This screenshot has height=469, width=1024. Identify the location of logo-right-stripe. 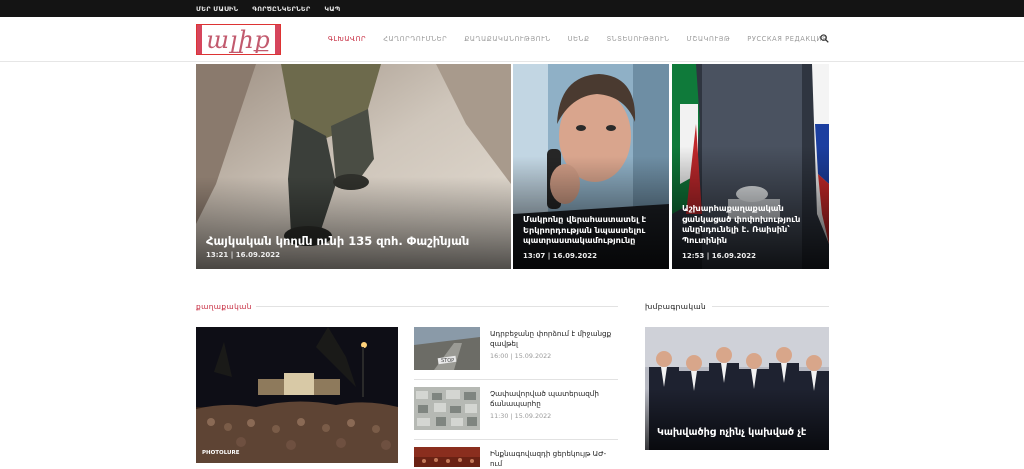
(277, 39).